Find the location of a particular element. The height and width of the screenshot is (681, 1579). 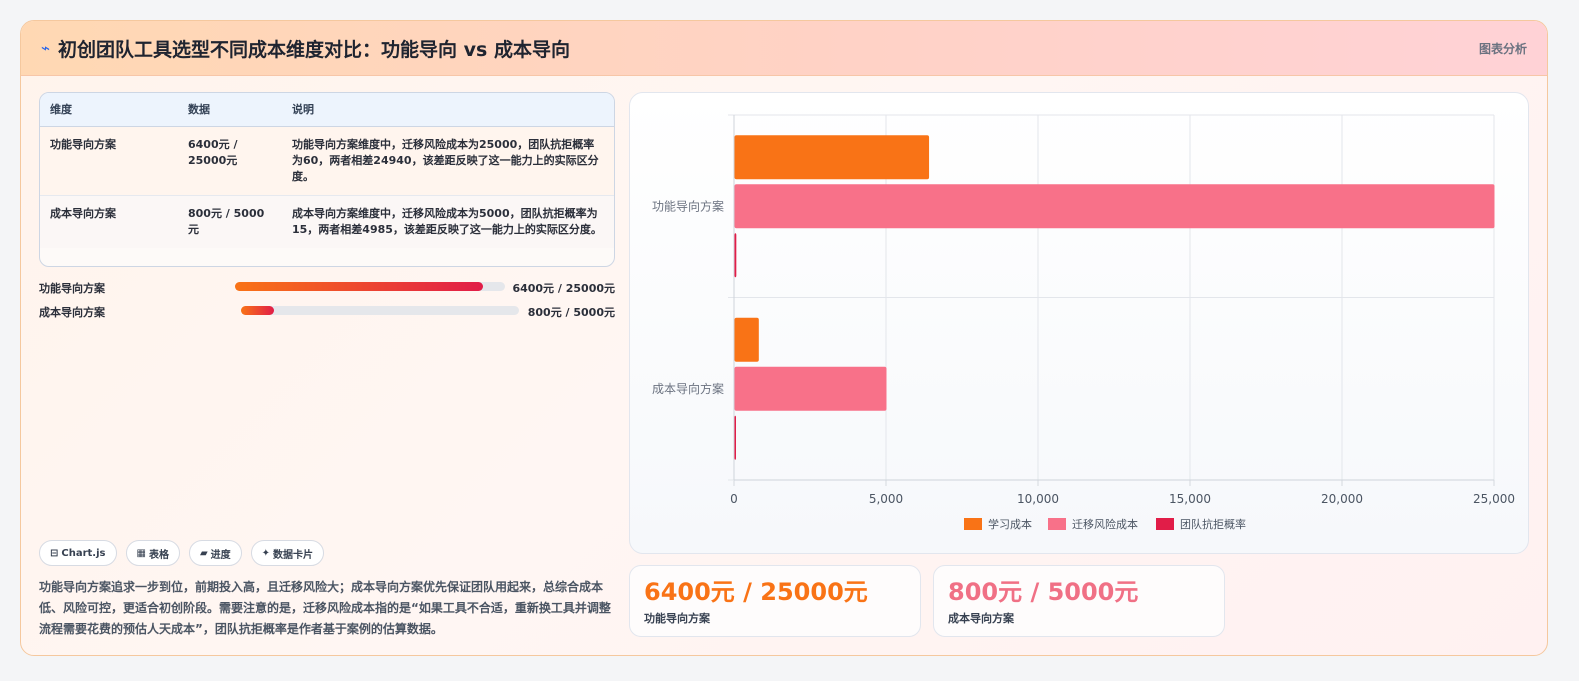

progress-value: 6400元 / 25000元 is located at coordinates (563, 288).